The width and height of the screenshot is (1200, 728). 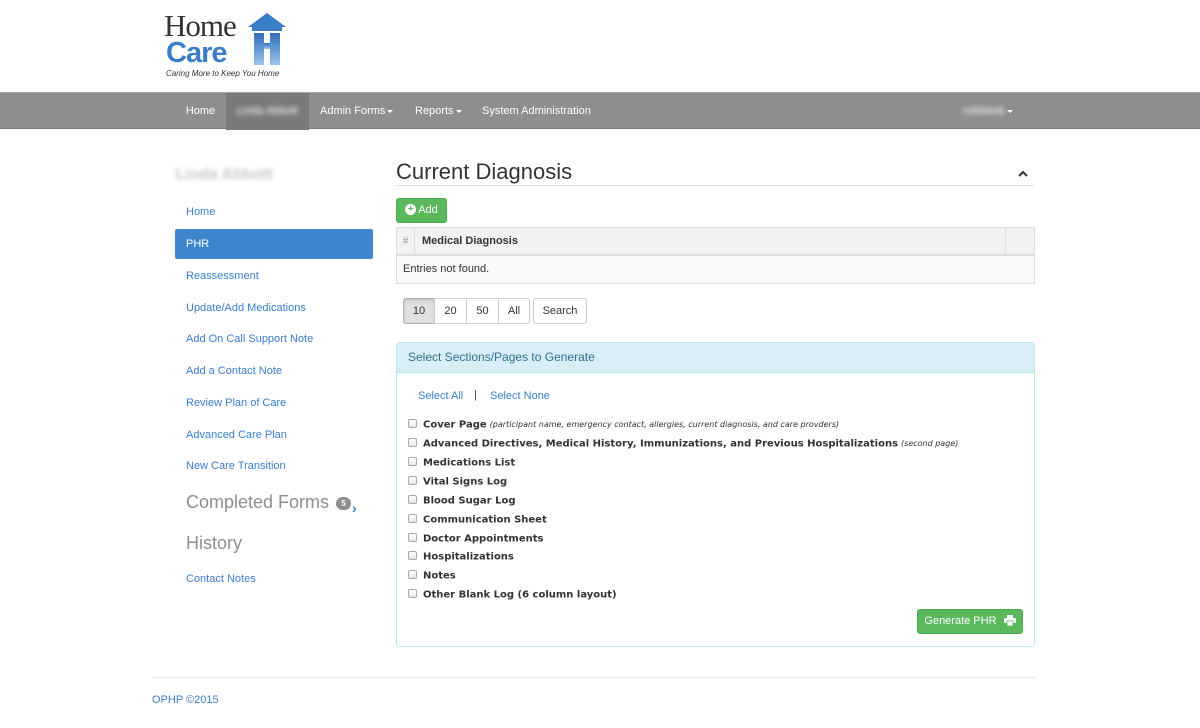 I want to click on section-option-label: Hospitalizations, so click(x=468, y=557).